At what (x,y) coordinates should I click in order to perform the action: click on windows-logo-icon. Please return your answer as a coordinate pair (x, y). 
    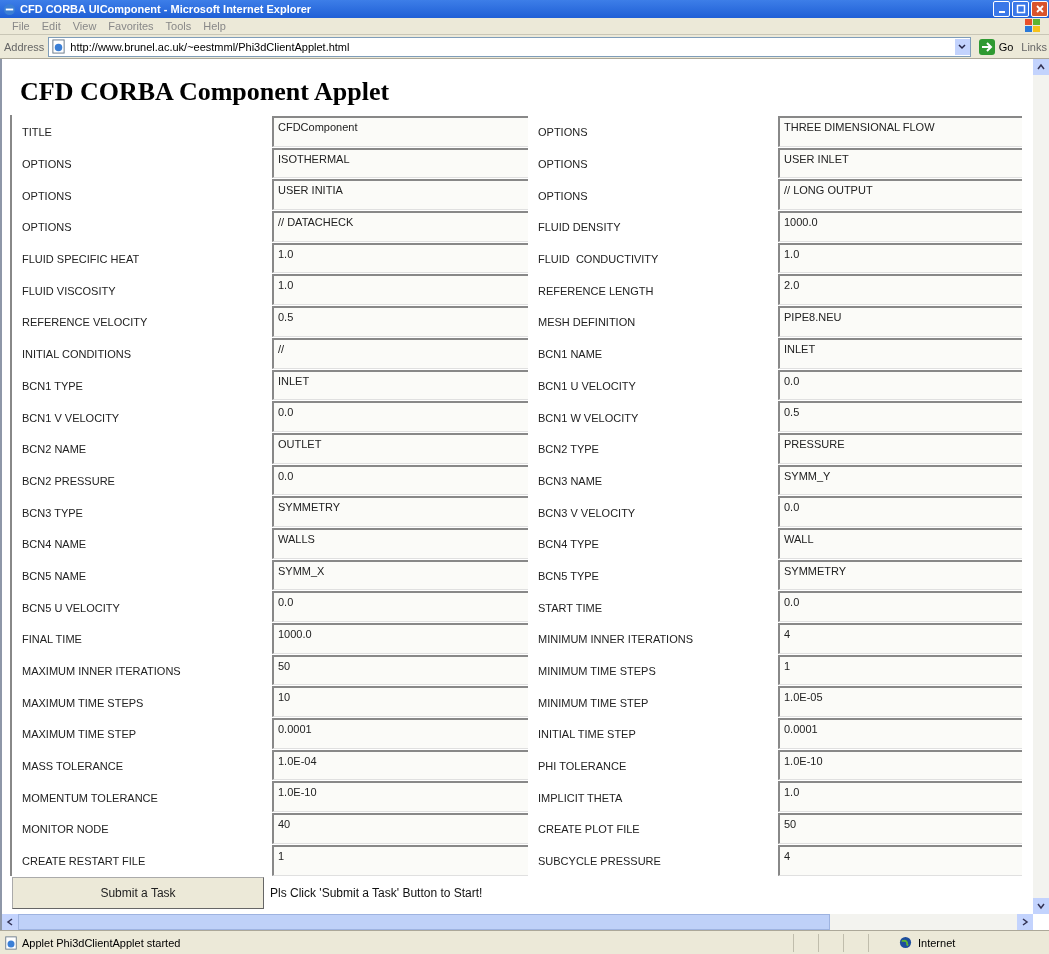
    Looking at the image, I should click on (1033, 26).